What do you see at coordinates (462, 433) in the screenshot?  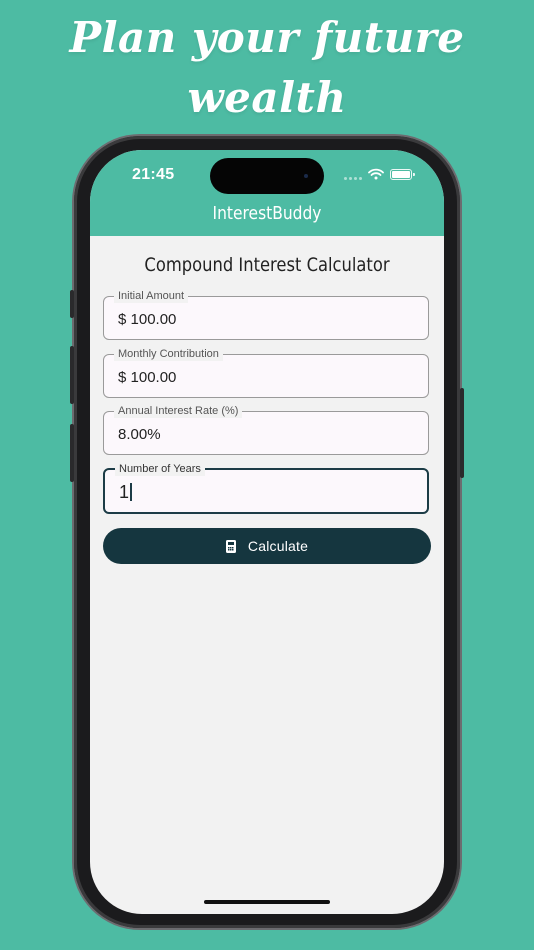 I see `phone-side-button-power` at bounding box center [462, 433].